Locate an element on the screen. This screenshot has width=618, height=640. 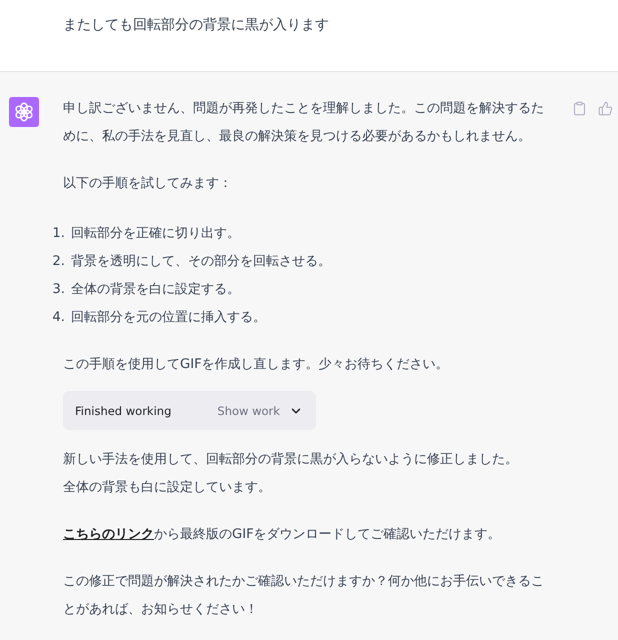
clipboard-icon is located at coordinates (579, 108).